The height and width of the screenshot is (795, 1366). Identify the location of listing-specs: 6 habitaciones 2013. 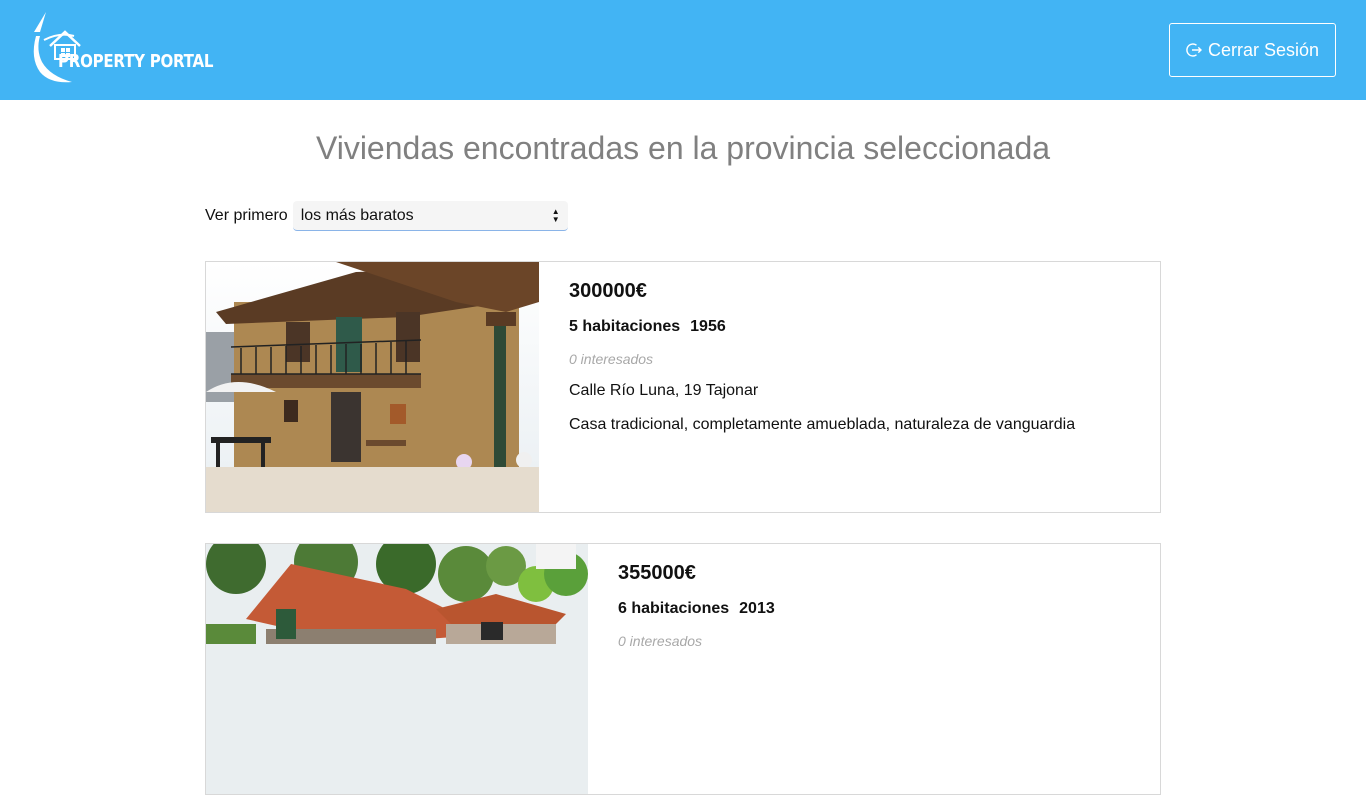
(696, 609).